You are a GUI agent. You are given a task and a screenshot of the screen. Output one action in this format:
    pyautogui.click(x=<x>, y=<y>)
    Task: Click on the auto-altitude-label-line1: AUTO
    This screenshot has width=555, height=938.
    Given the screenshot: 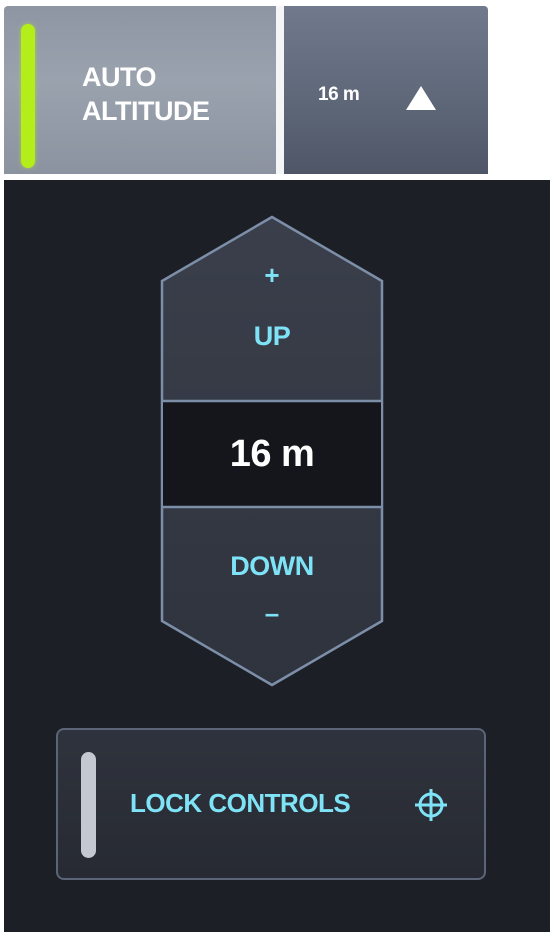 What is the action you would take?
    pyautogui.click(x=119, y=77)
    